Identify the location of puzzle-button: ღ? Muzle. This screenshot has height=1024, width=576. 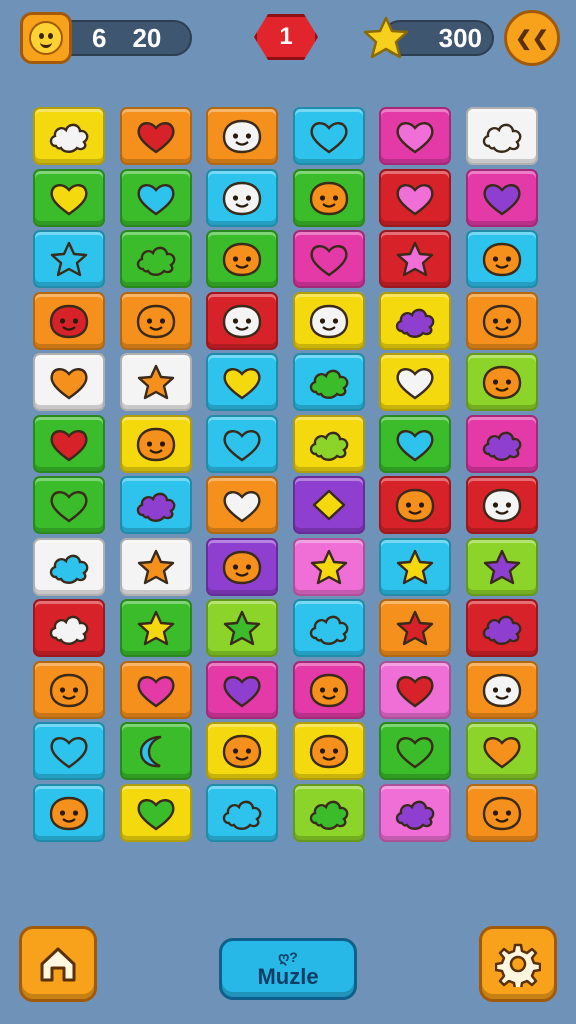
(288, 969).